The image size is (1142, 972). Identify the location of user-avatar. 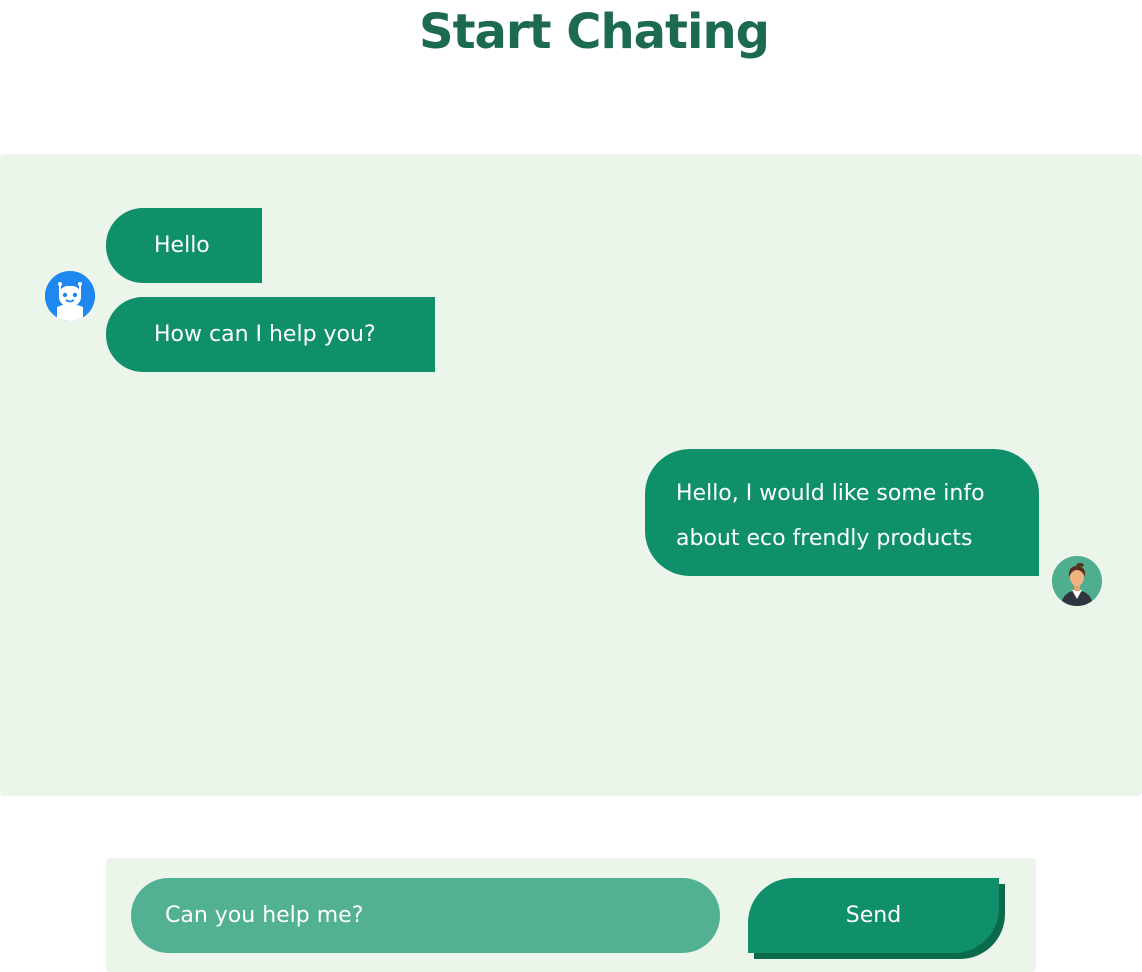
(1077, 581).